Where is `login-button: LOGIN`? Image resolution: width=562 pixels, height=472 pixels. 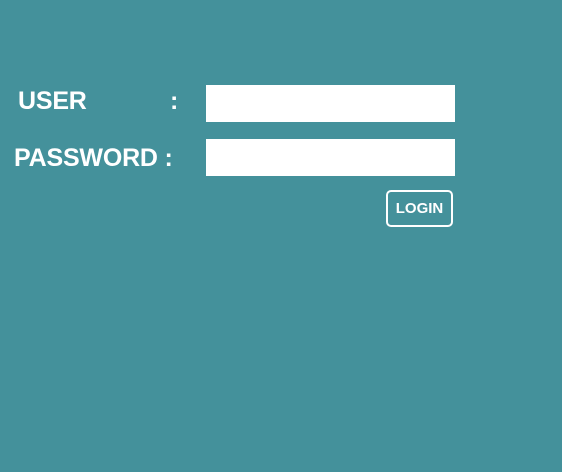
login-button: LOGIN is located at coordinates (419, 208).